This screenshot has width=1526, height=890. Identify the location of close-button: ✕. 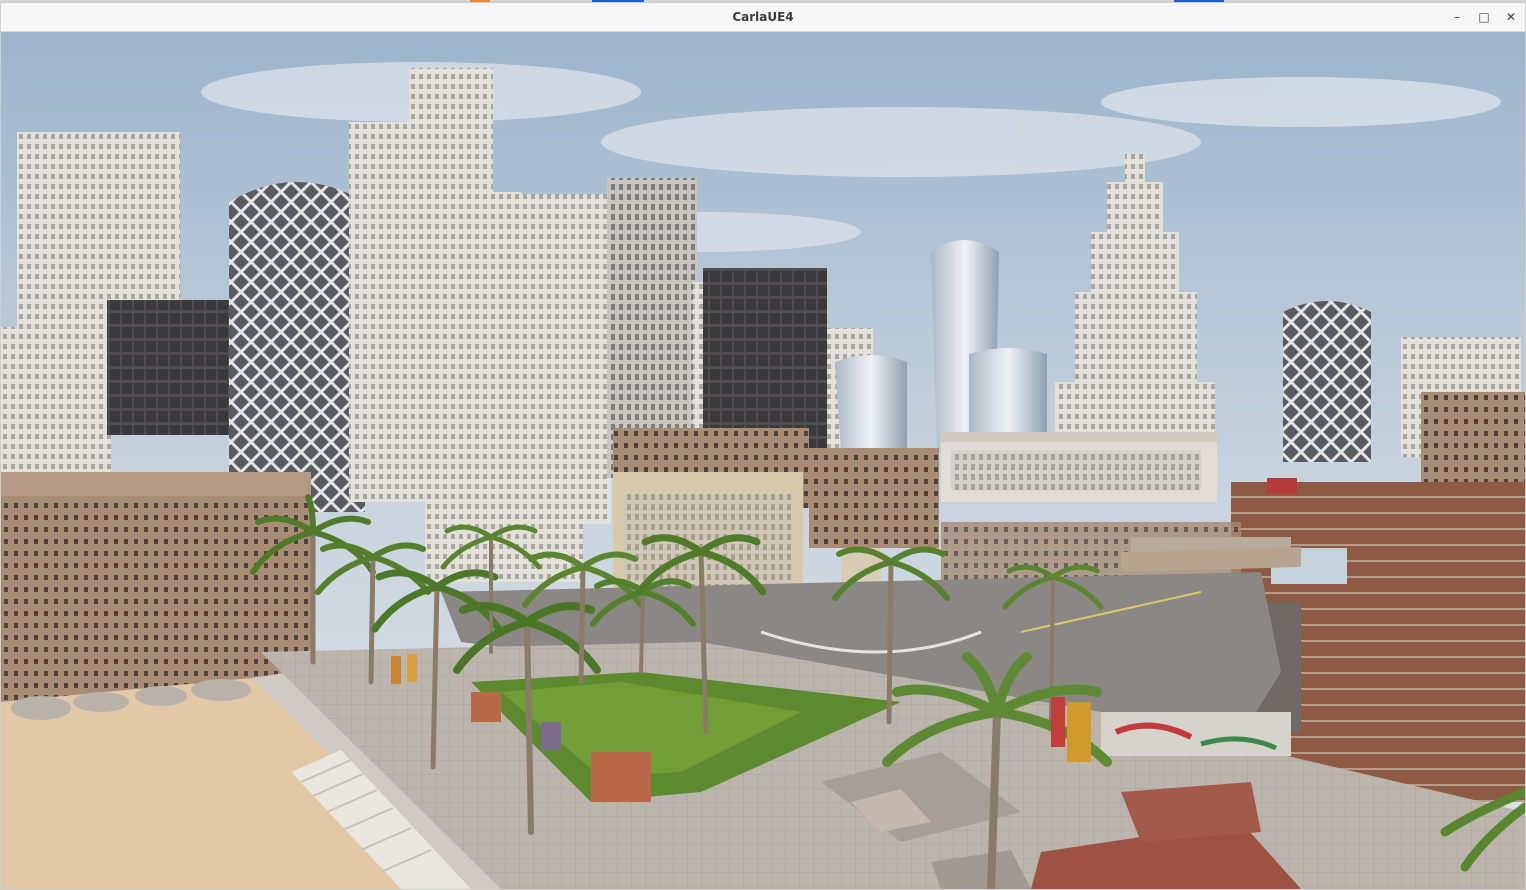
(1511, 17).